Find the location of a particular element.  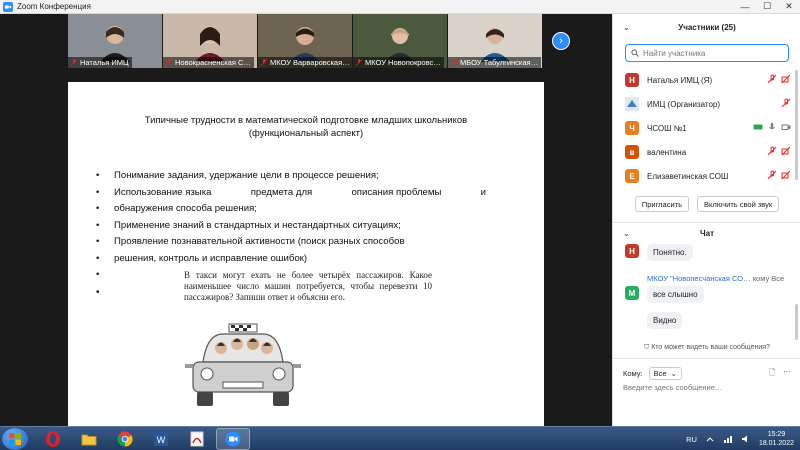

windows-logo-icon is located at coordinates (15, 439).